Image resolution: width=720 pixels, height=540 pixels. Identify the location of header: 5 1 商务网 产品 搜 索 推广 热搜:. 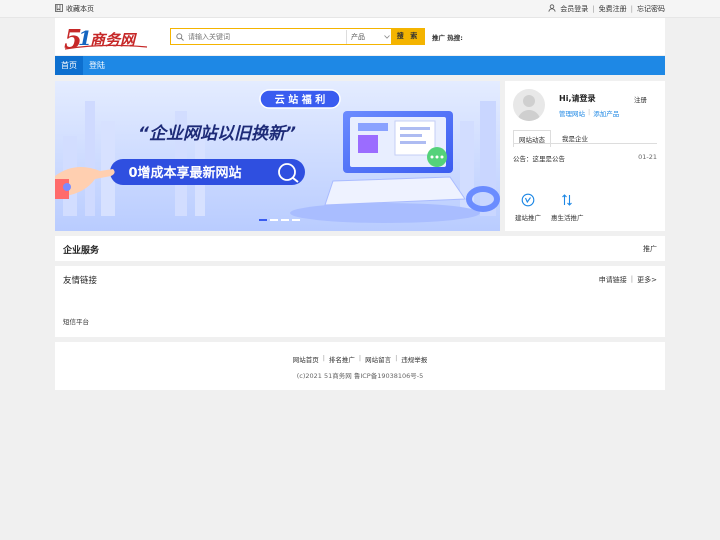
(360, 36).